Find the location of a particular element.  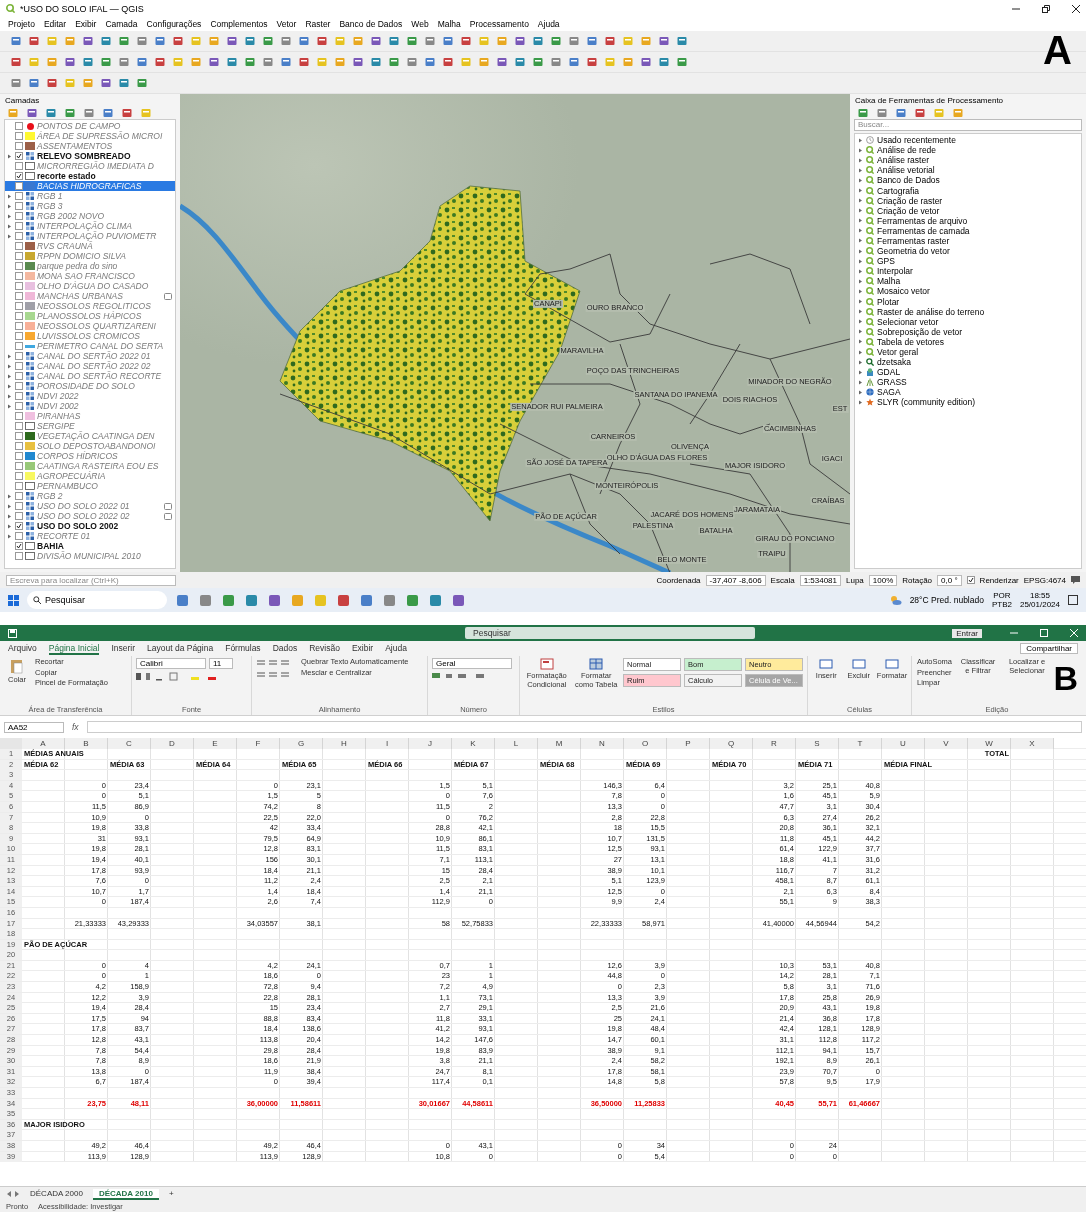

toolbox-item: Mosaico vetor is located at coordinates (968, 291).